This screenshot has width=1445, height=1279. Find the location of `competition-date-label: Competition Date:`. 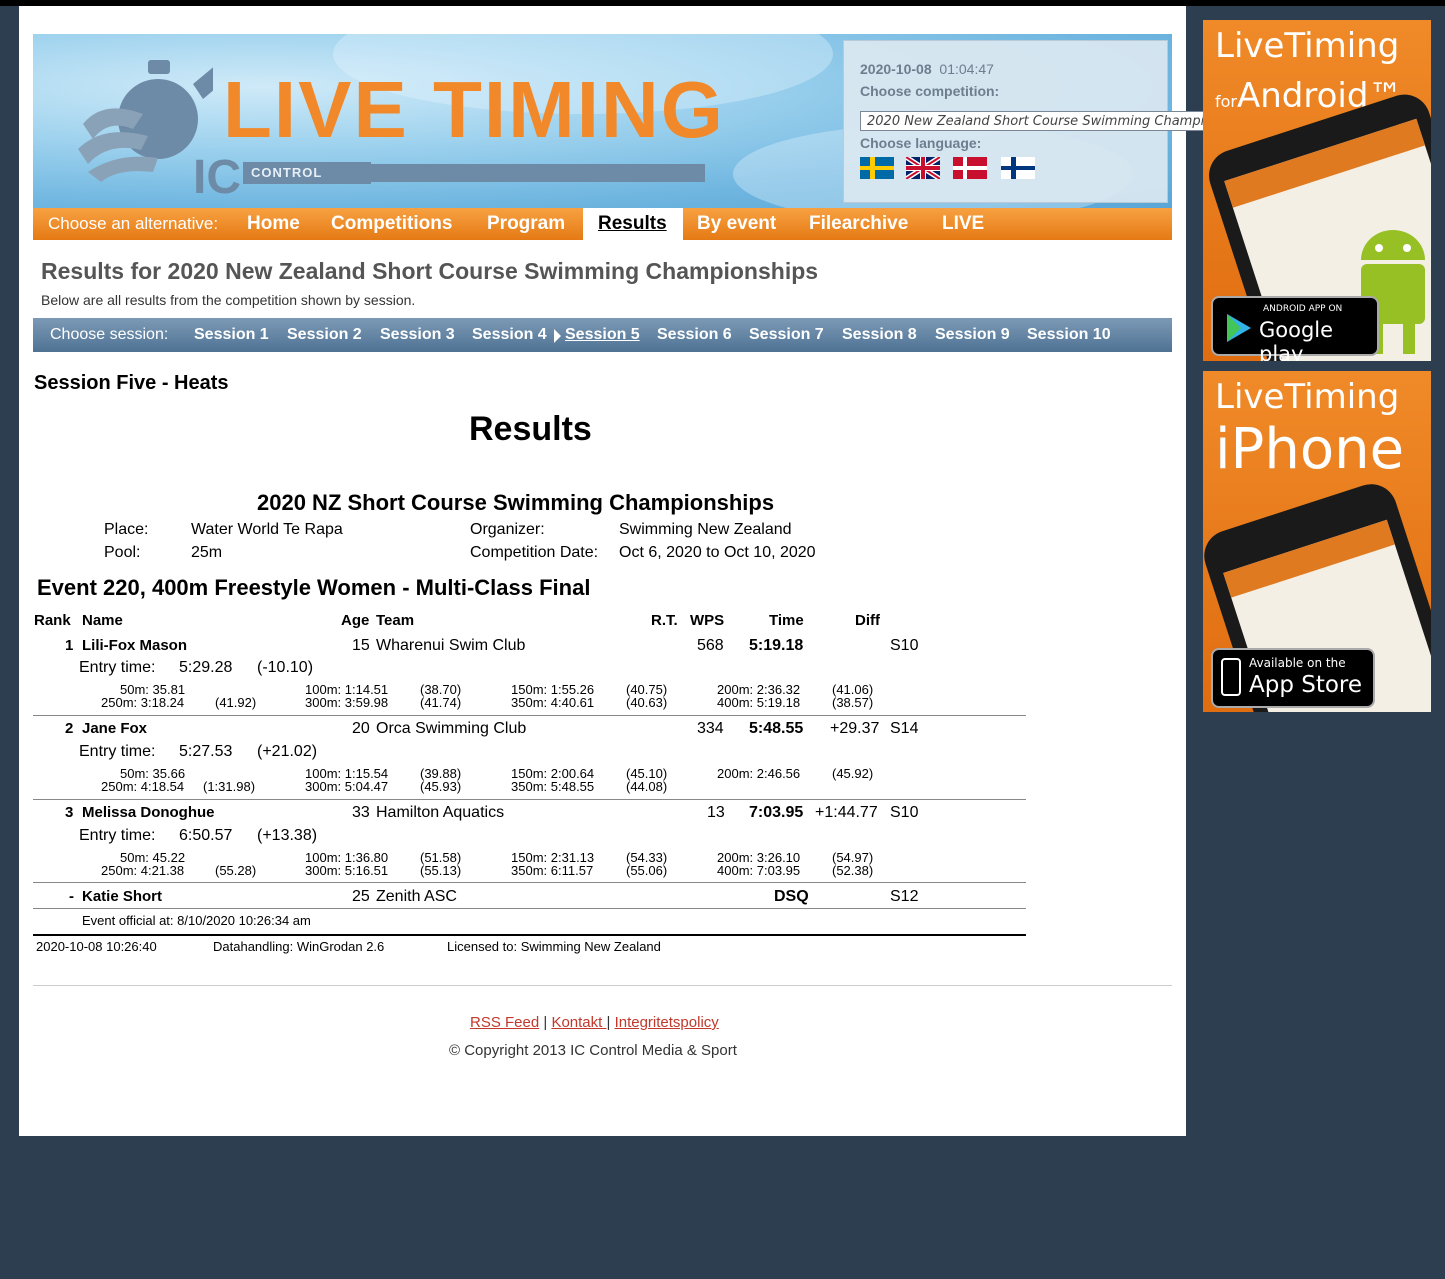

competition-date-label: Competition Date: is located at coordinates (534, 552).